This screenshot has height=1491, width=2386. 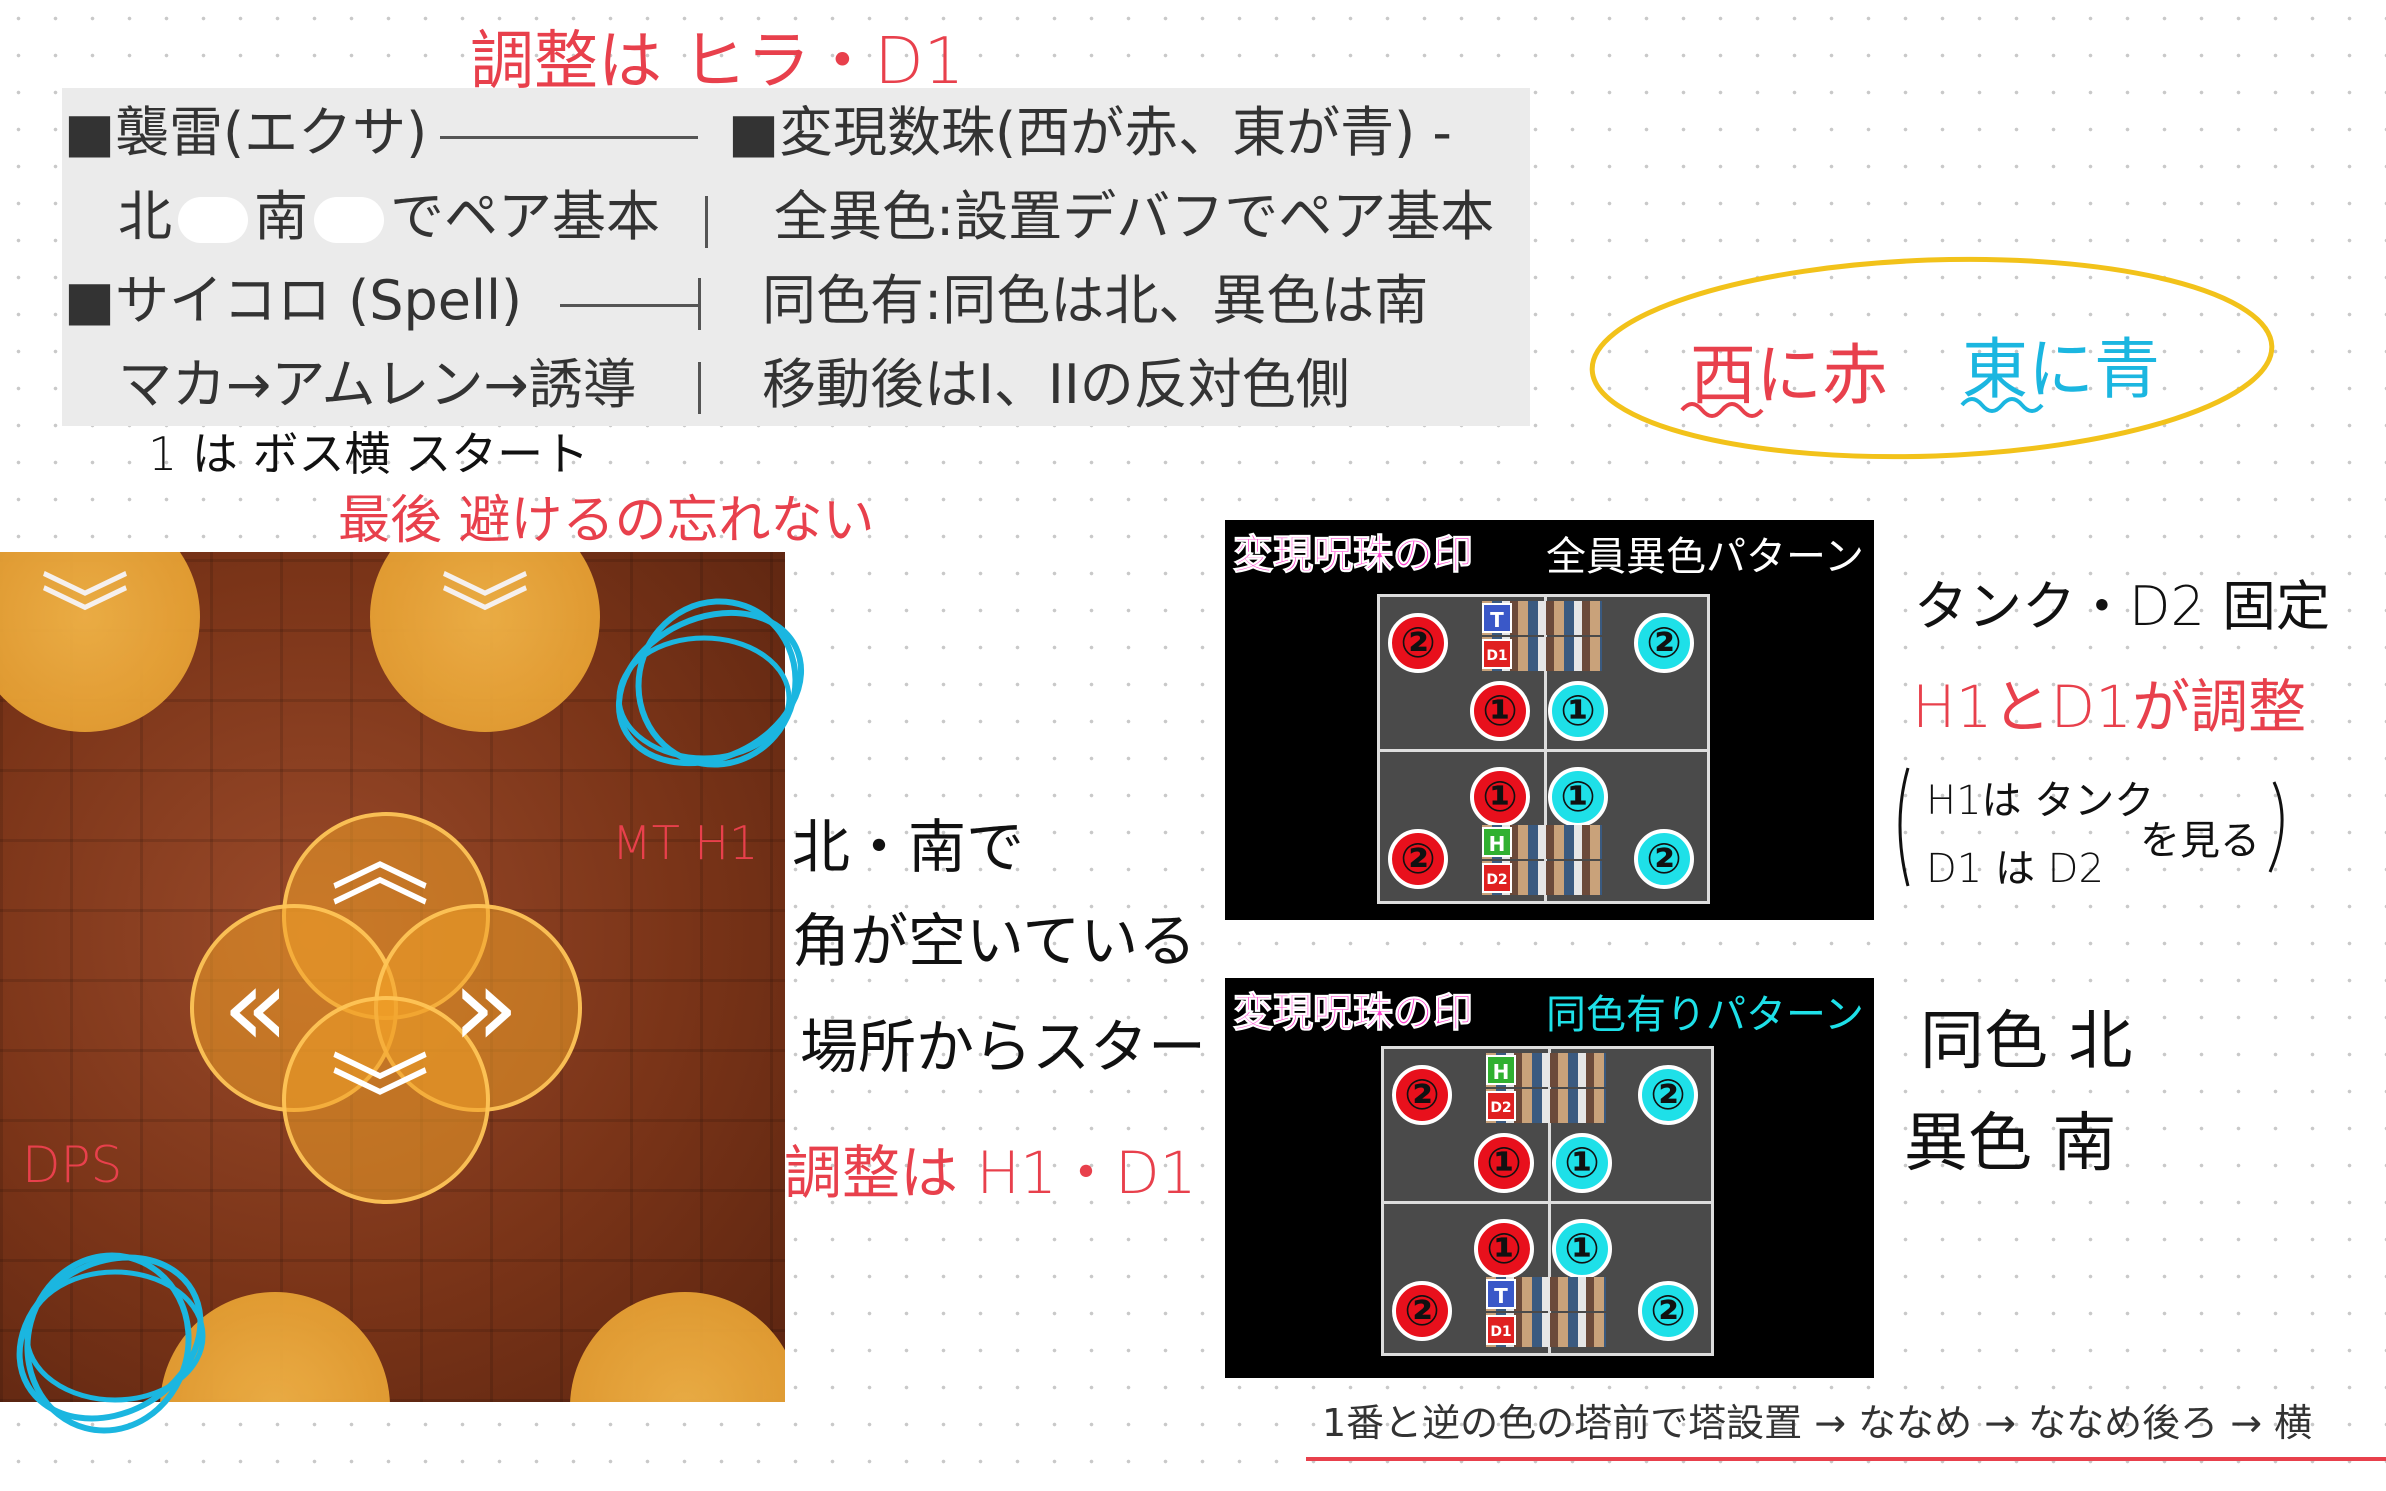 I want to click on tower-northeast: ︾, so click(x=485, y=642).